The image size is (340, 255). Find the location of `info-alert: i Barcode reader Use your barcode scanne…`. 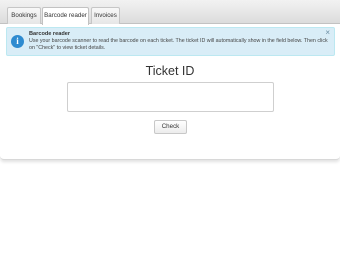

info-alert: i Barcode reader Use your barcode scanne… is located at coordinates (170, 41).